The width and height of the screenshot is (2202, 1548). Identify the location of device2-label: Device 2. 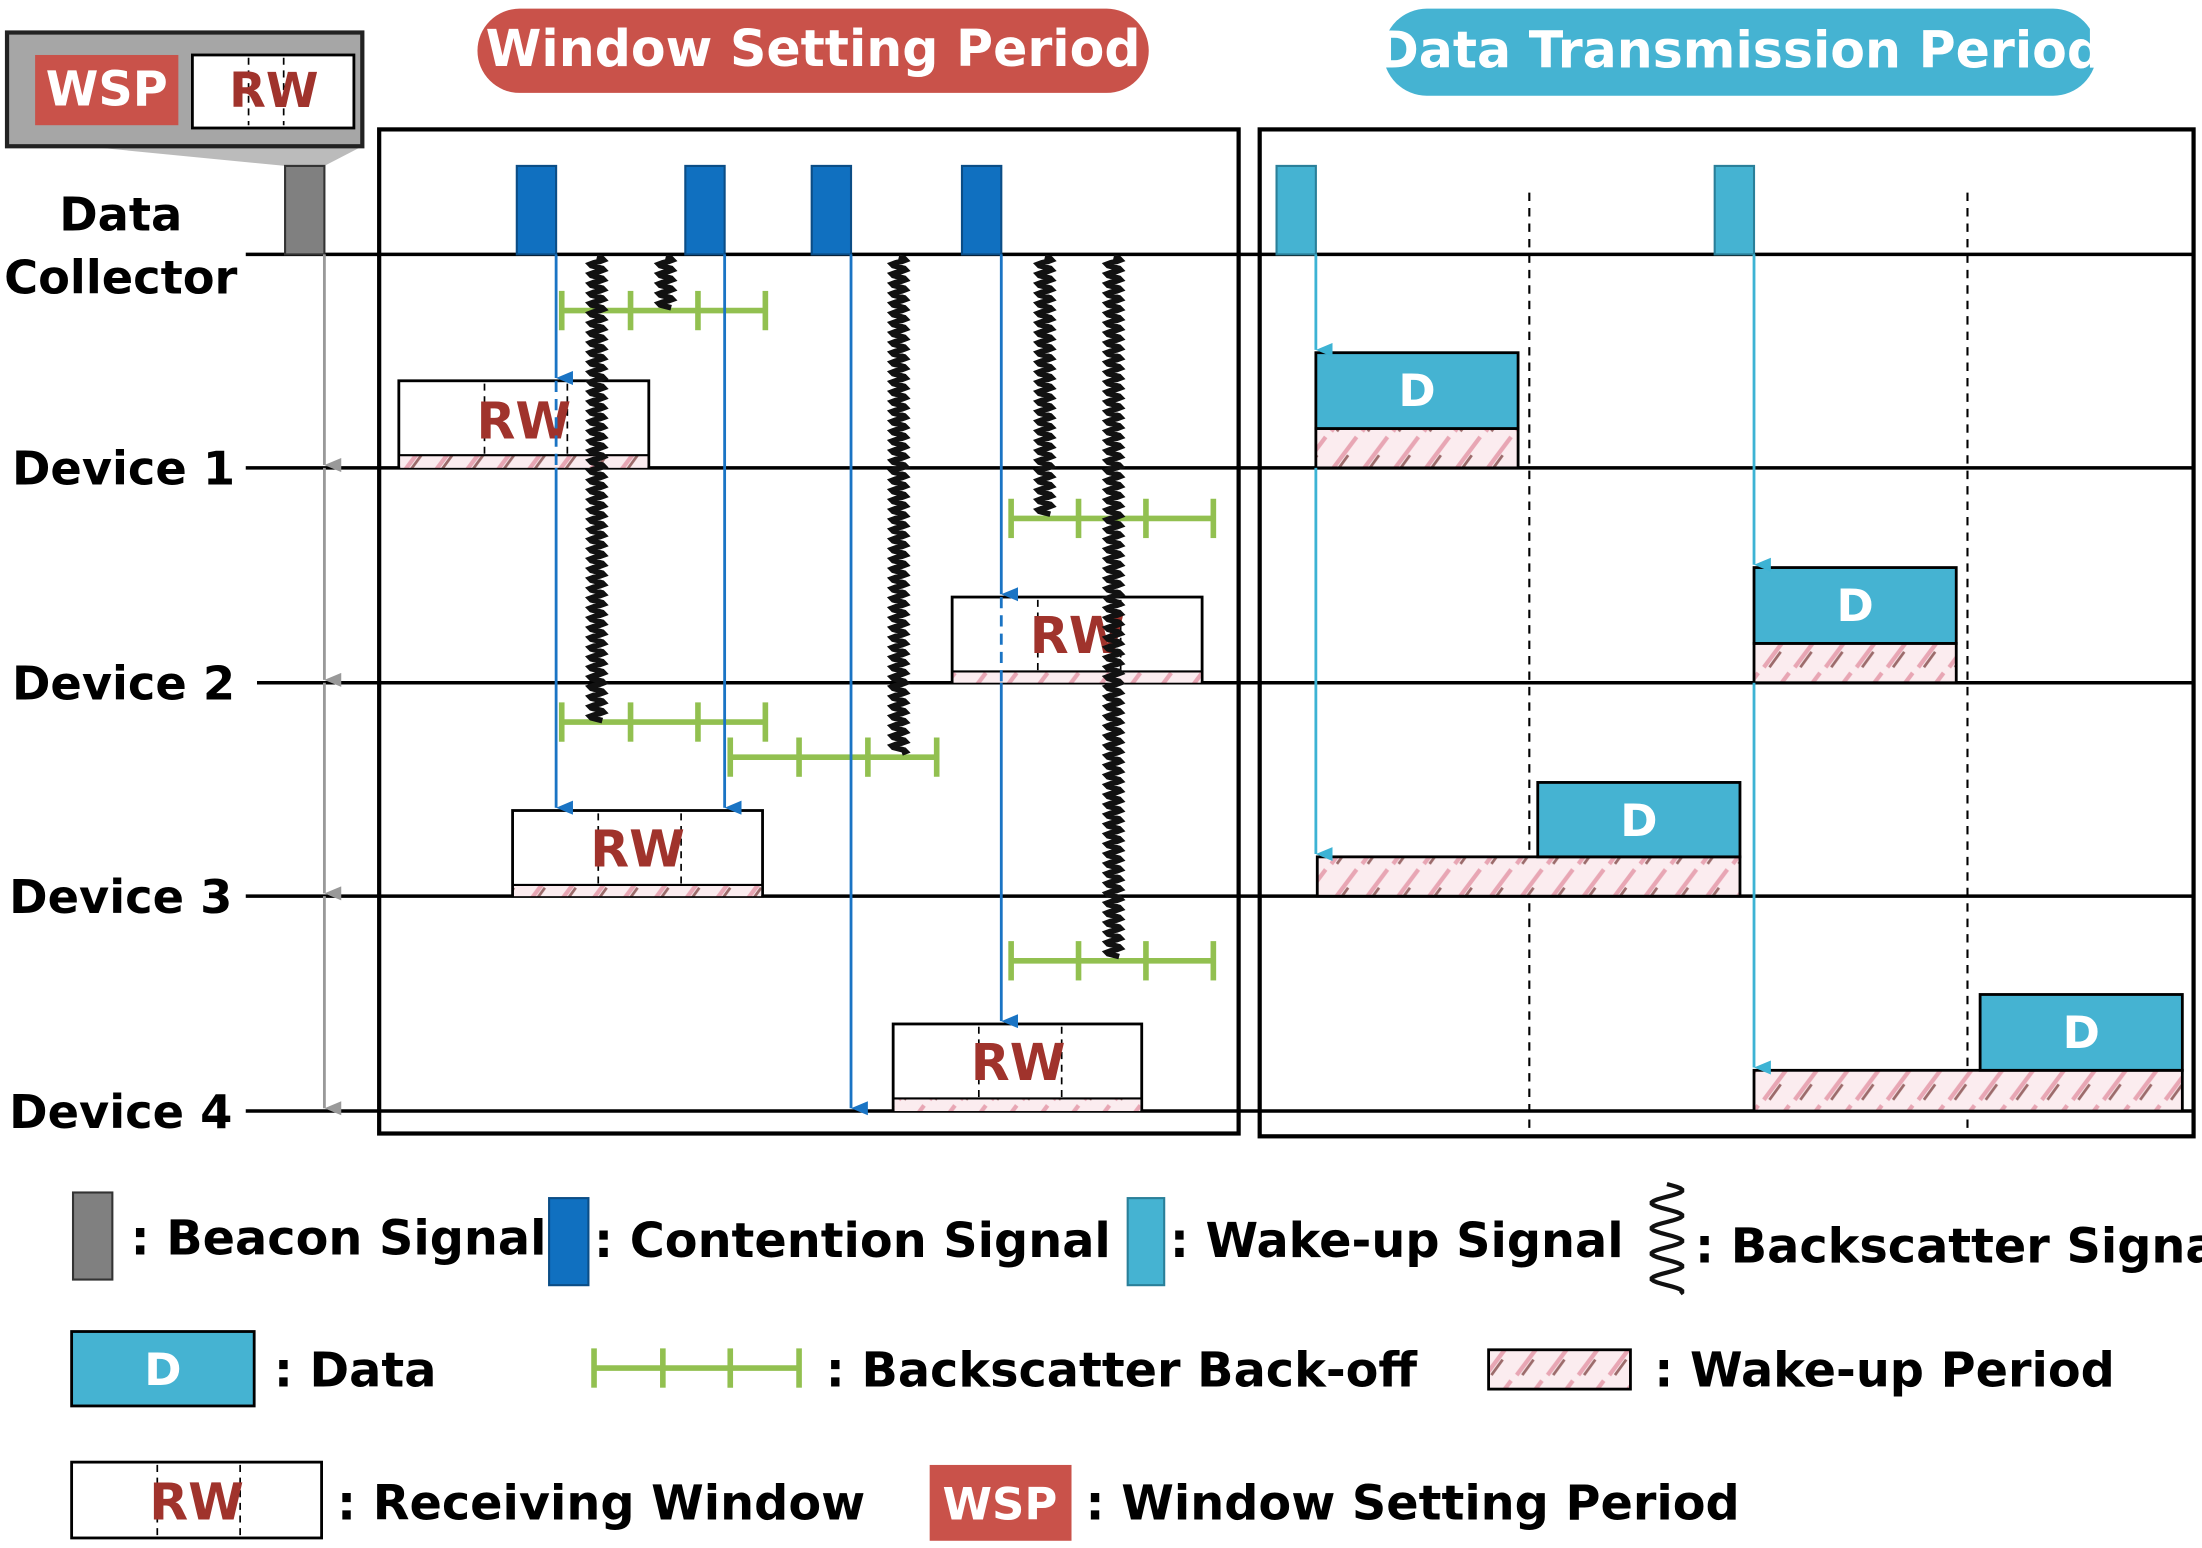
(123, 684).